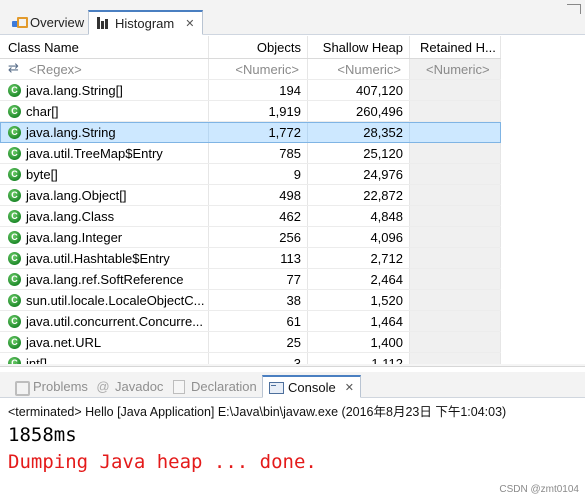  I want to click on objects-cell: 1,772, so click(258, 132).